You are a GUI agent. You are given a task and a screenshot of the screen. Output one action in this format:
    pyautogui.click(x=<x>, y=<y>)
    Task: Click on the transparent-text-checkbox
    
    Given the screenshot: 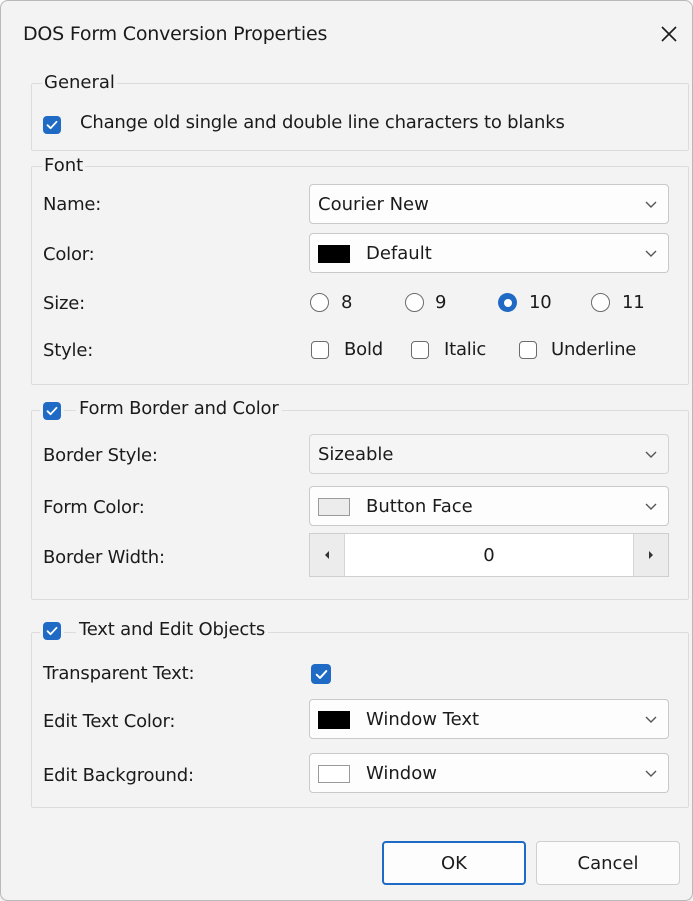 What is the action you would take?
    pyautogui.click(x=321, y=674)
    